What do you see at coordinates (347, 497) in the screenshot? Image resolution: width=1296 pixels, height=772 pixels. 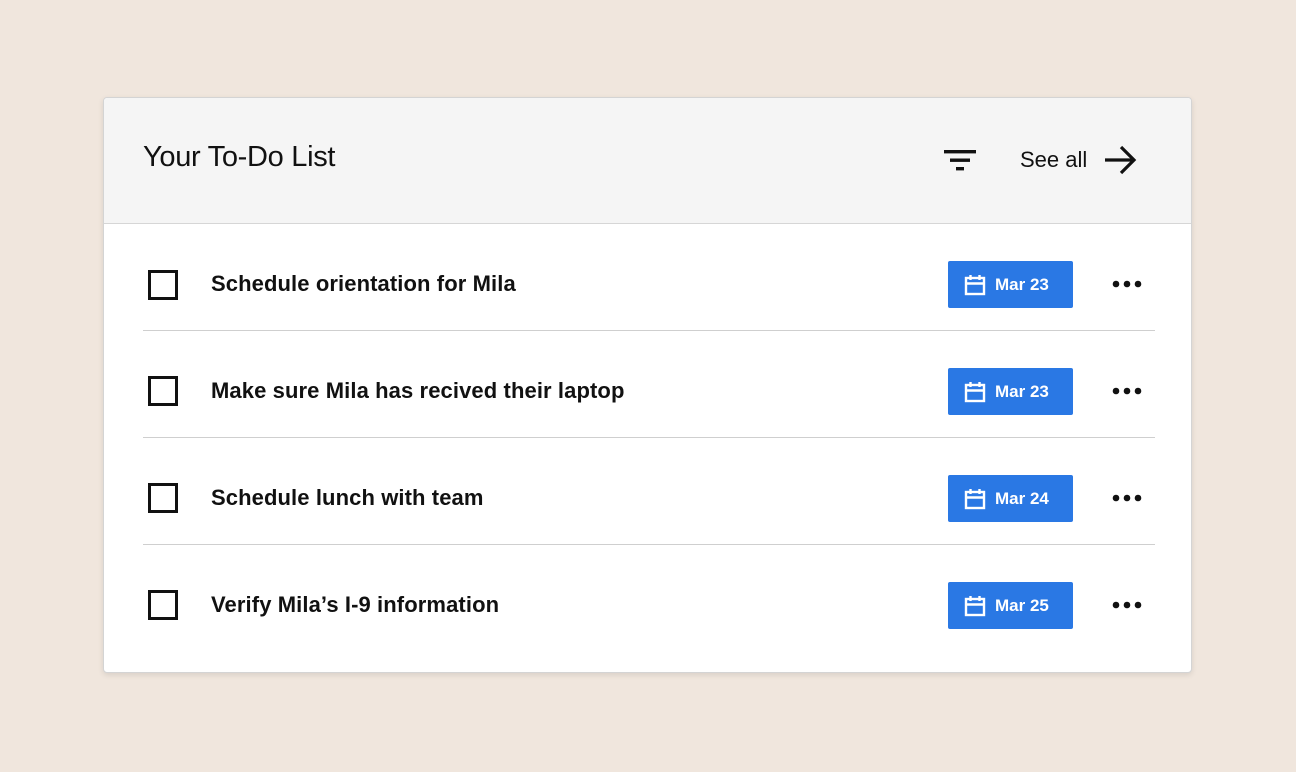 I see `task-label: Schedule lunch with team` at bounding box center [347, 497].